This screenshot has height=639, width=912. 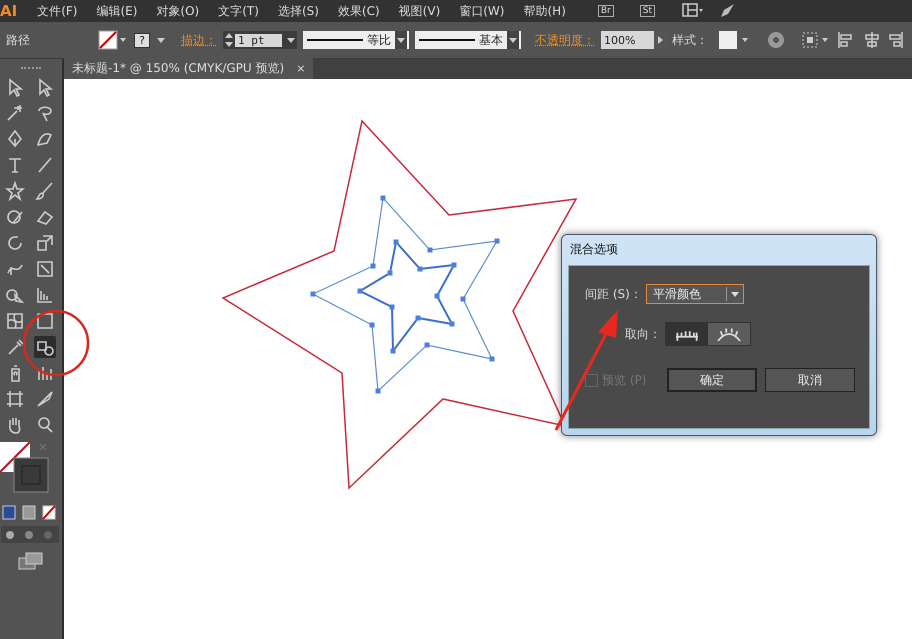 I want to click on panel-grip, so click(x=31, y=69).